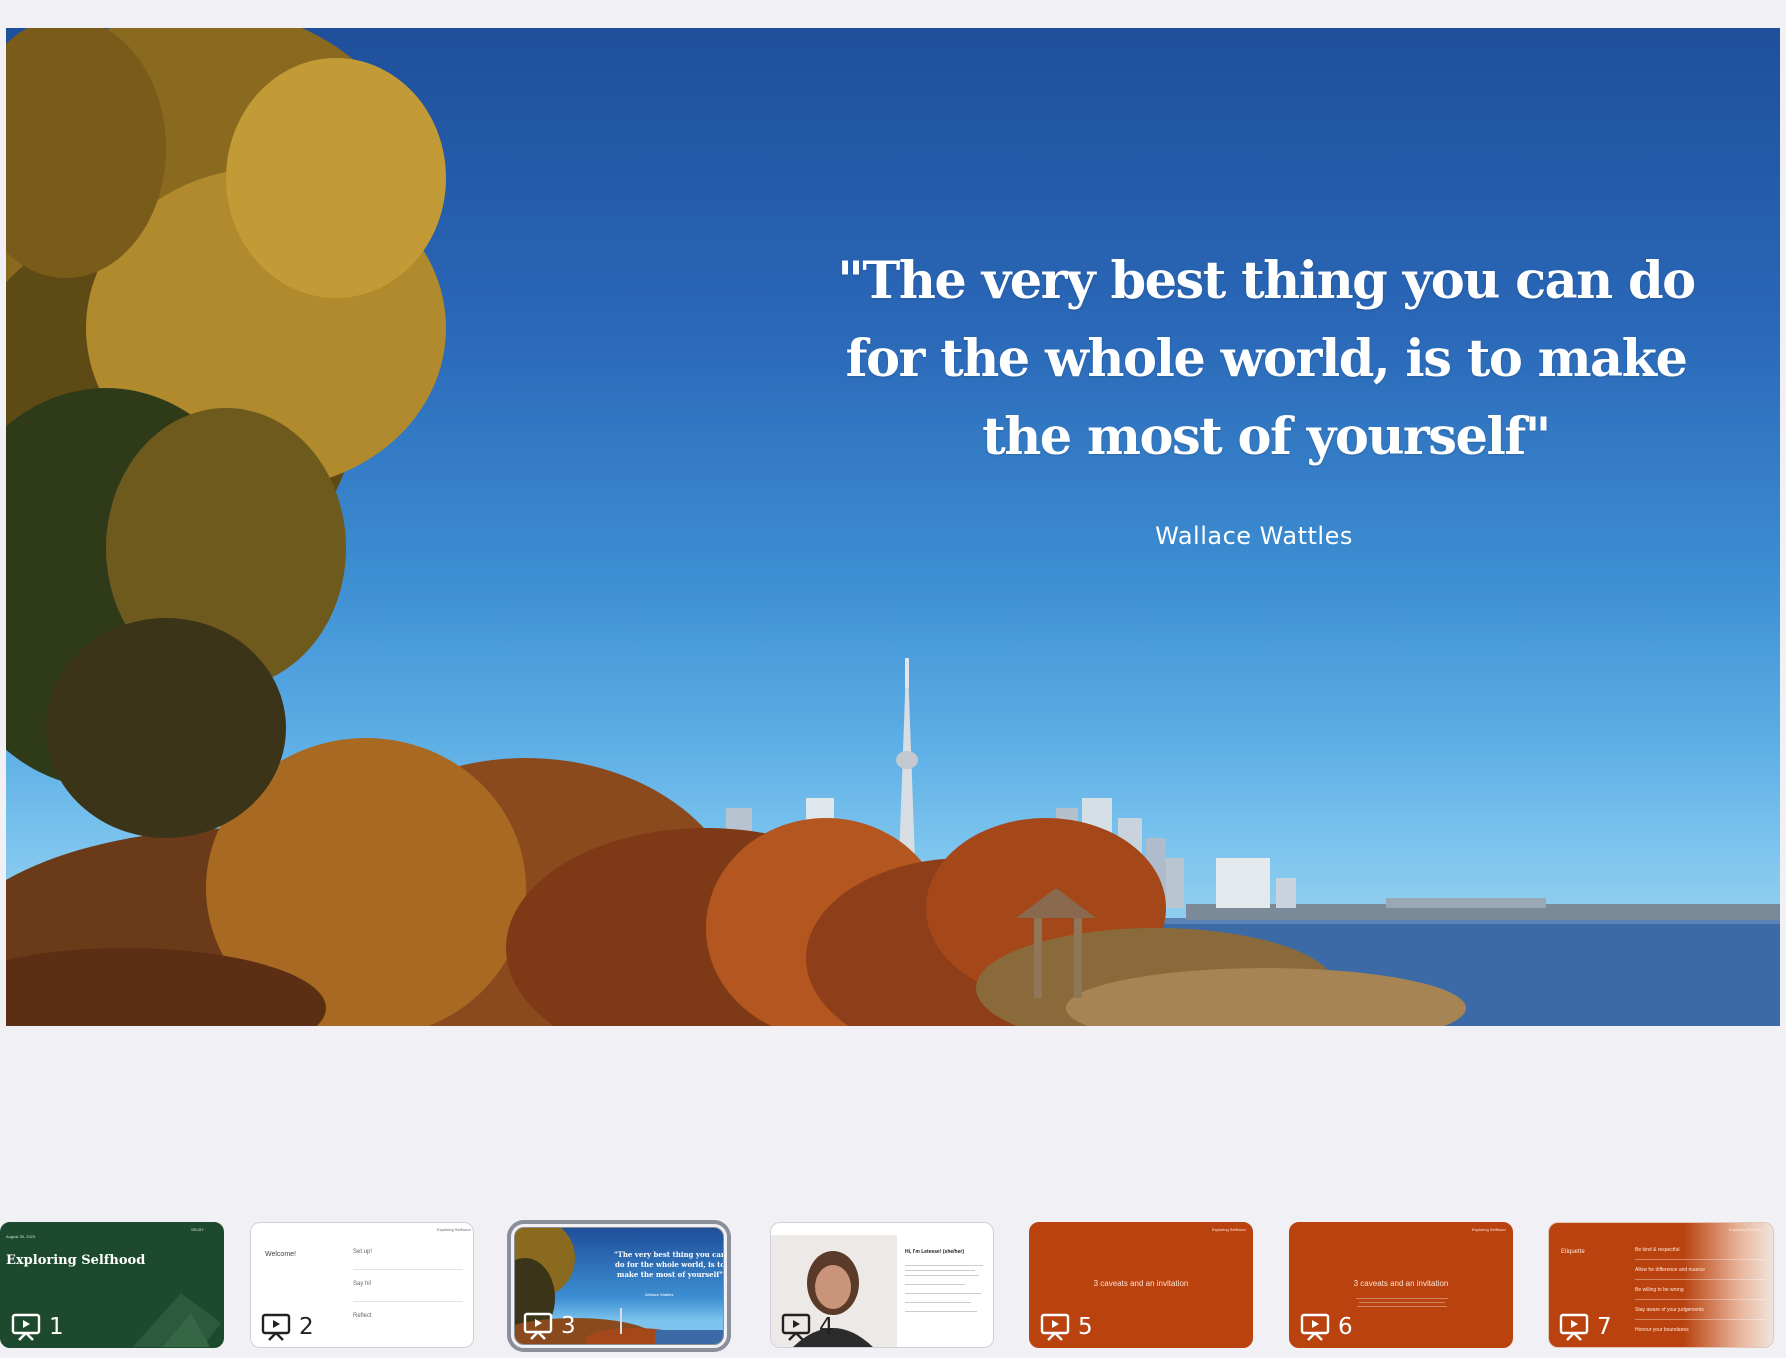 The width and height of the screenshot is (1786, 1358). What do you see at coordinates (1659, 1290) in the screenshot?
I see `thumb-item: Be willing to be wrong` at bounding box center [1659, 1290].